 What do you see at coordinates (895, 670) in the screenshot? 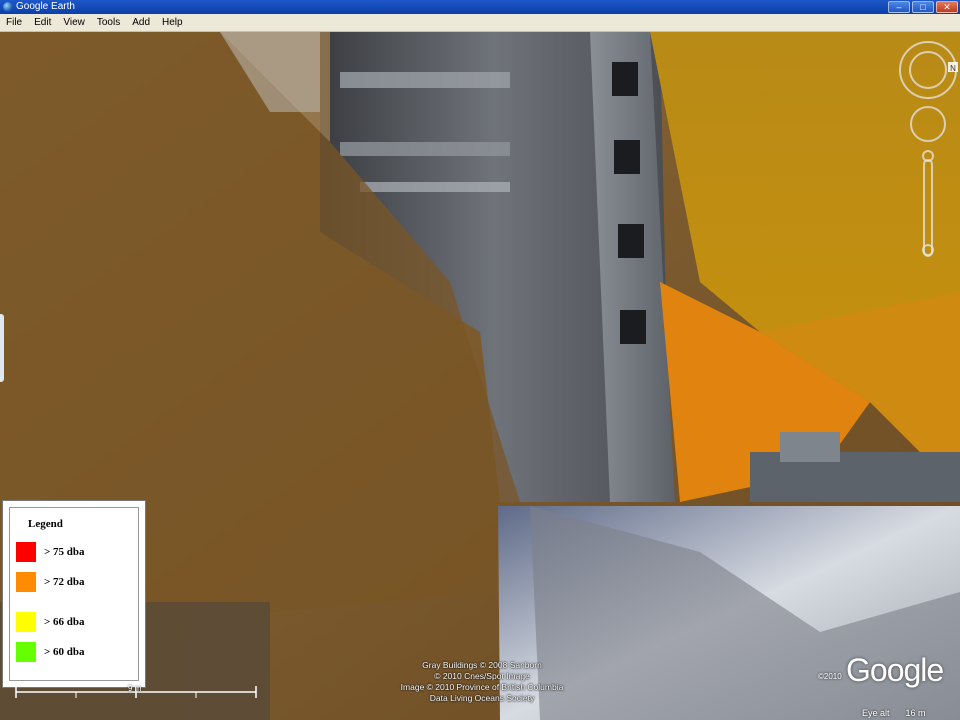
I see `google-logo: Google` at bounding box center [895, 670].